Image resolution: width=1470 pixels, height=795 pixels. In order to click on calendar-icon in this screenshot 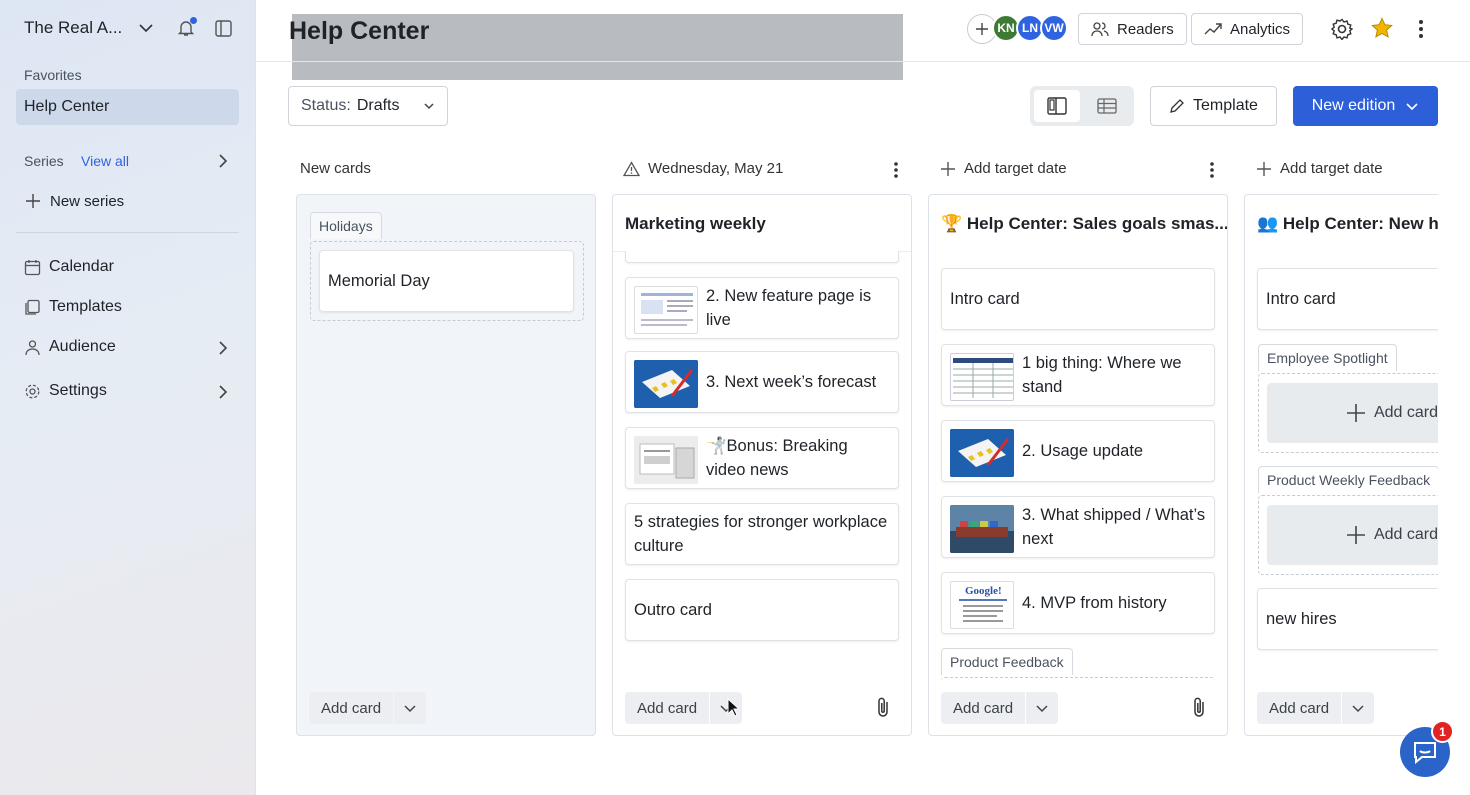, I will do `click(32, 267)`.